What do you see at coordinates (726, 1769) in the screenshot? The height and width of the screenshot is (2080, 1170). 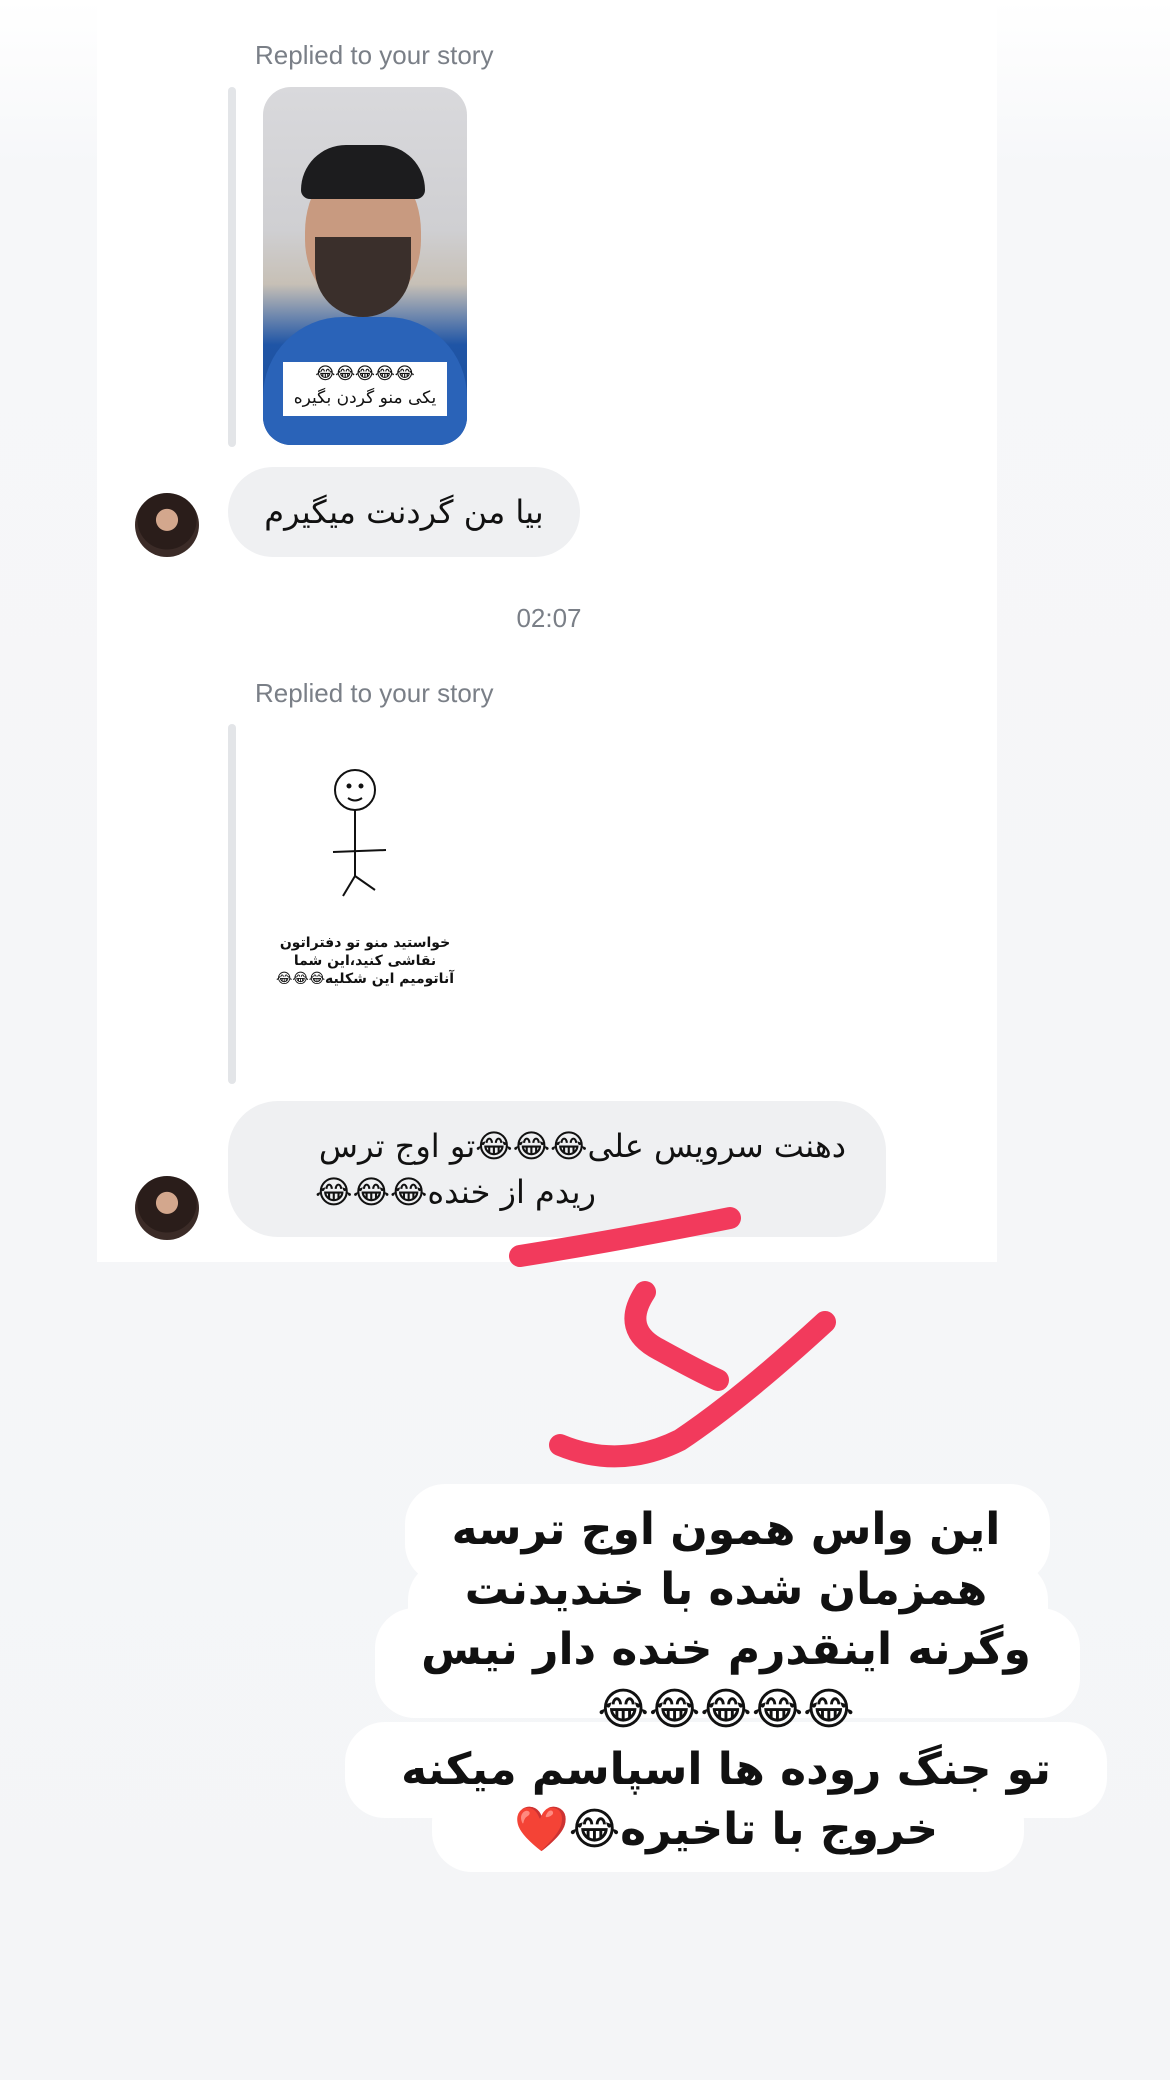 I see `overlay-line: تو جنگ روده ها اسپاسم میکنه` at bounding box center [726, 1769].